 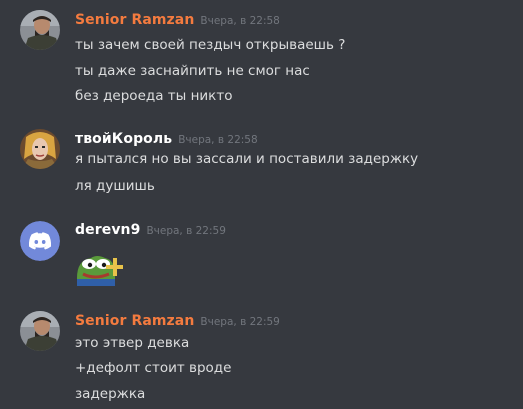 What do you see at coordinates (154, 96) in the screenshot?
I see `message-text: без дероеда ты никто` at bounding box center [154, 96].